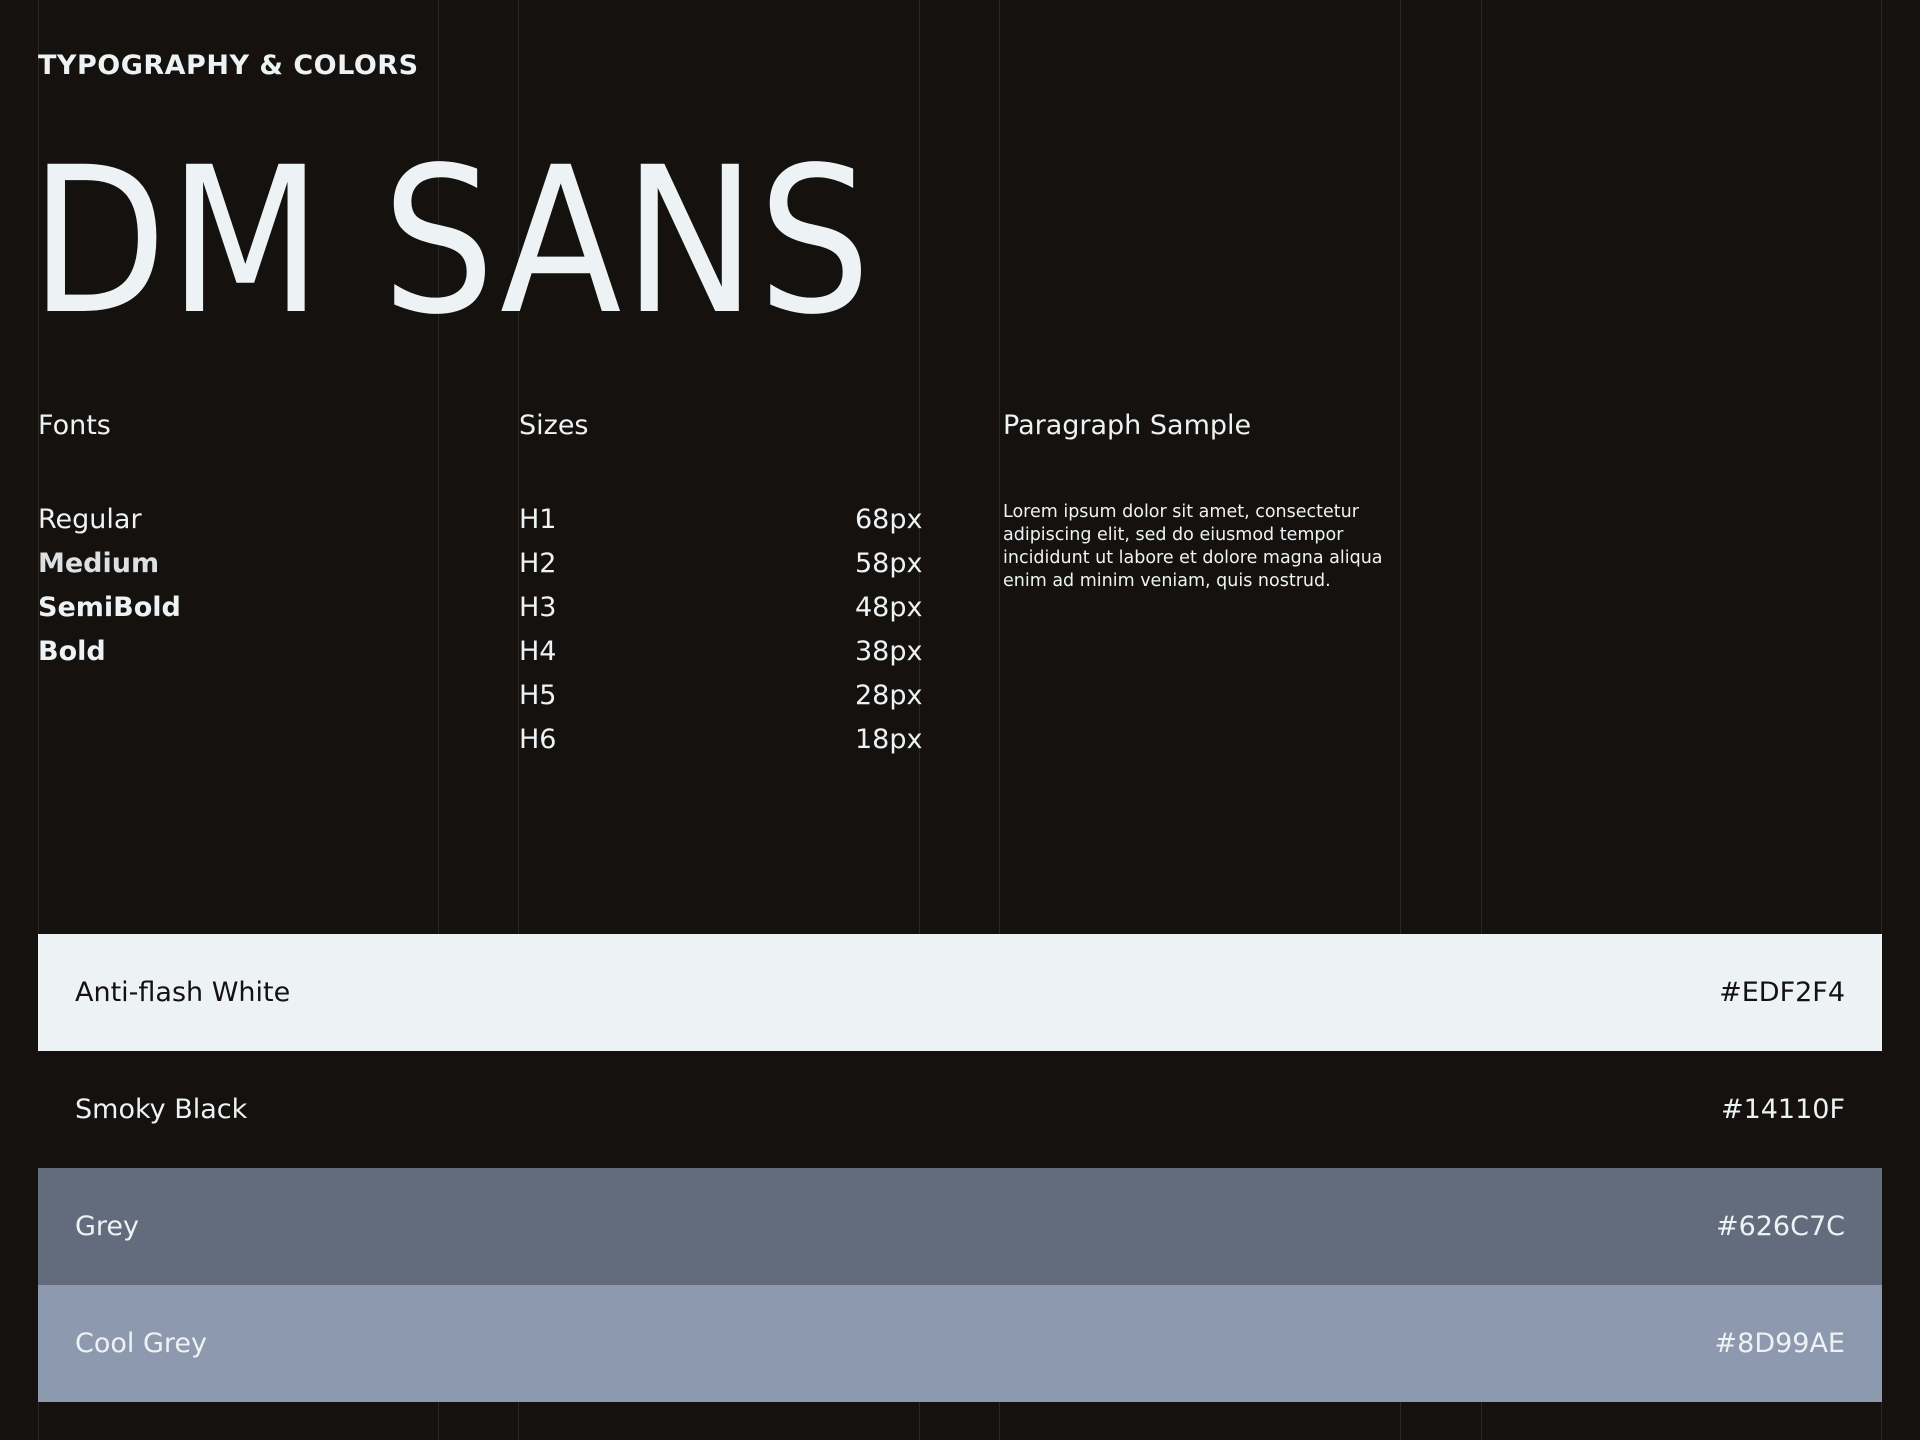 This screenshot has width=1920, height=1440. I want to click on font-weight-bold: Bold, so click(72, 651).